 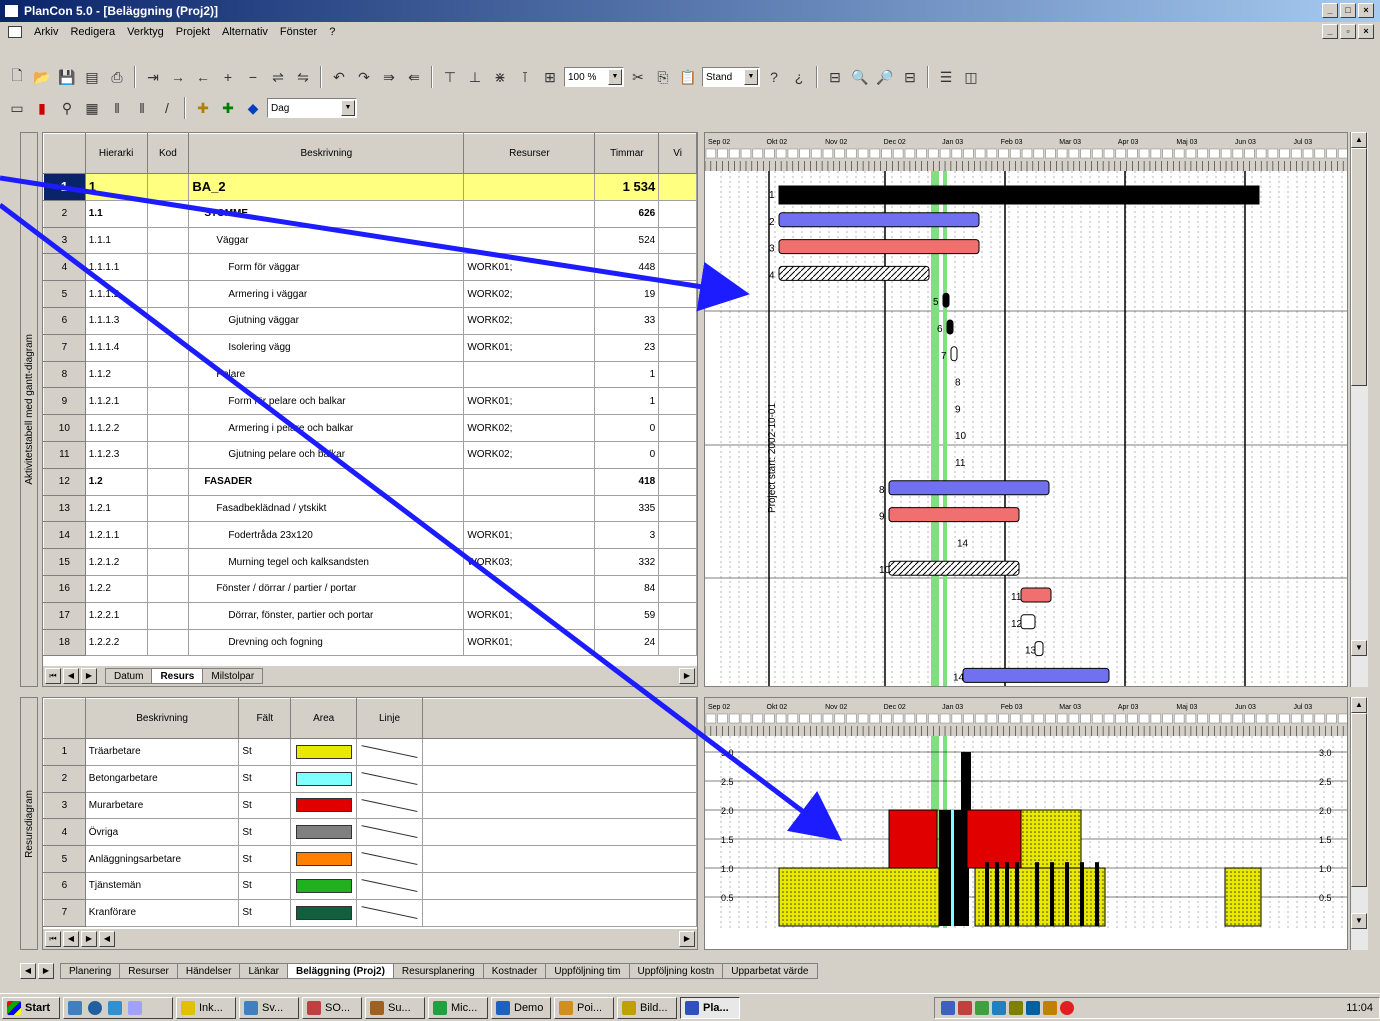 I want to click on taskbar-item: Demo, so click(x=521, y=1007).